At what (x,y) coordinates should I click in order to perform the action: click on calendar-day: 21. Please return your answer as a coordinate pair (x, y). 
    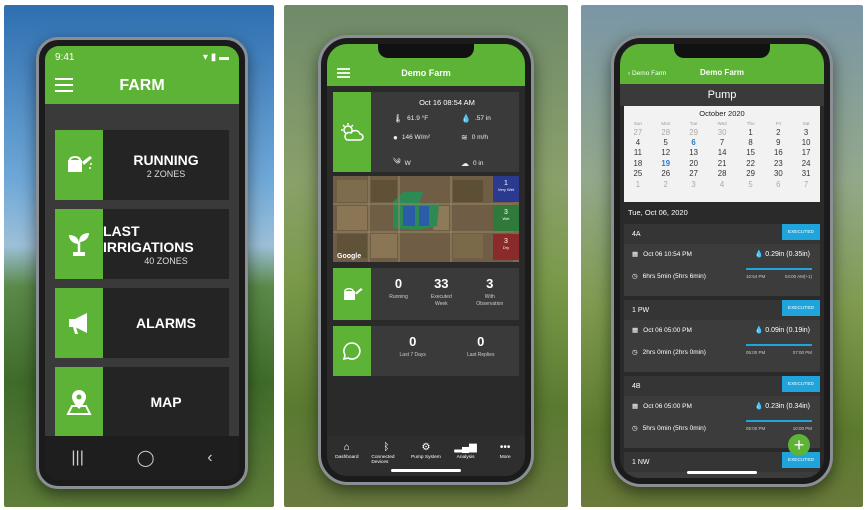
    Looking at the image, I should click on (721, 163).